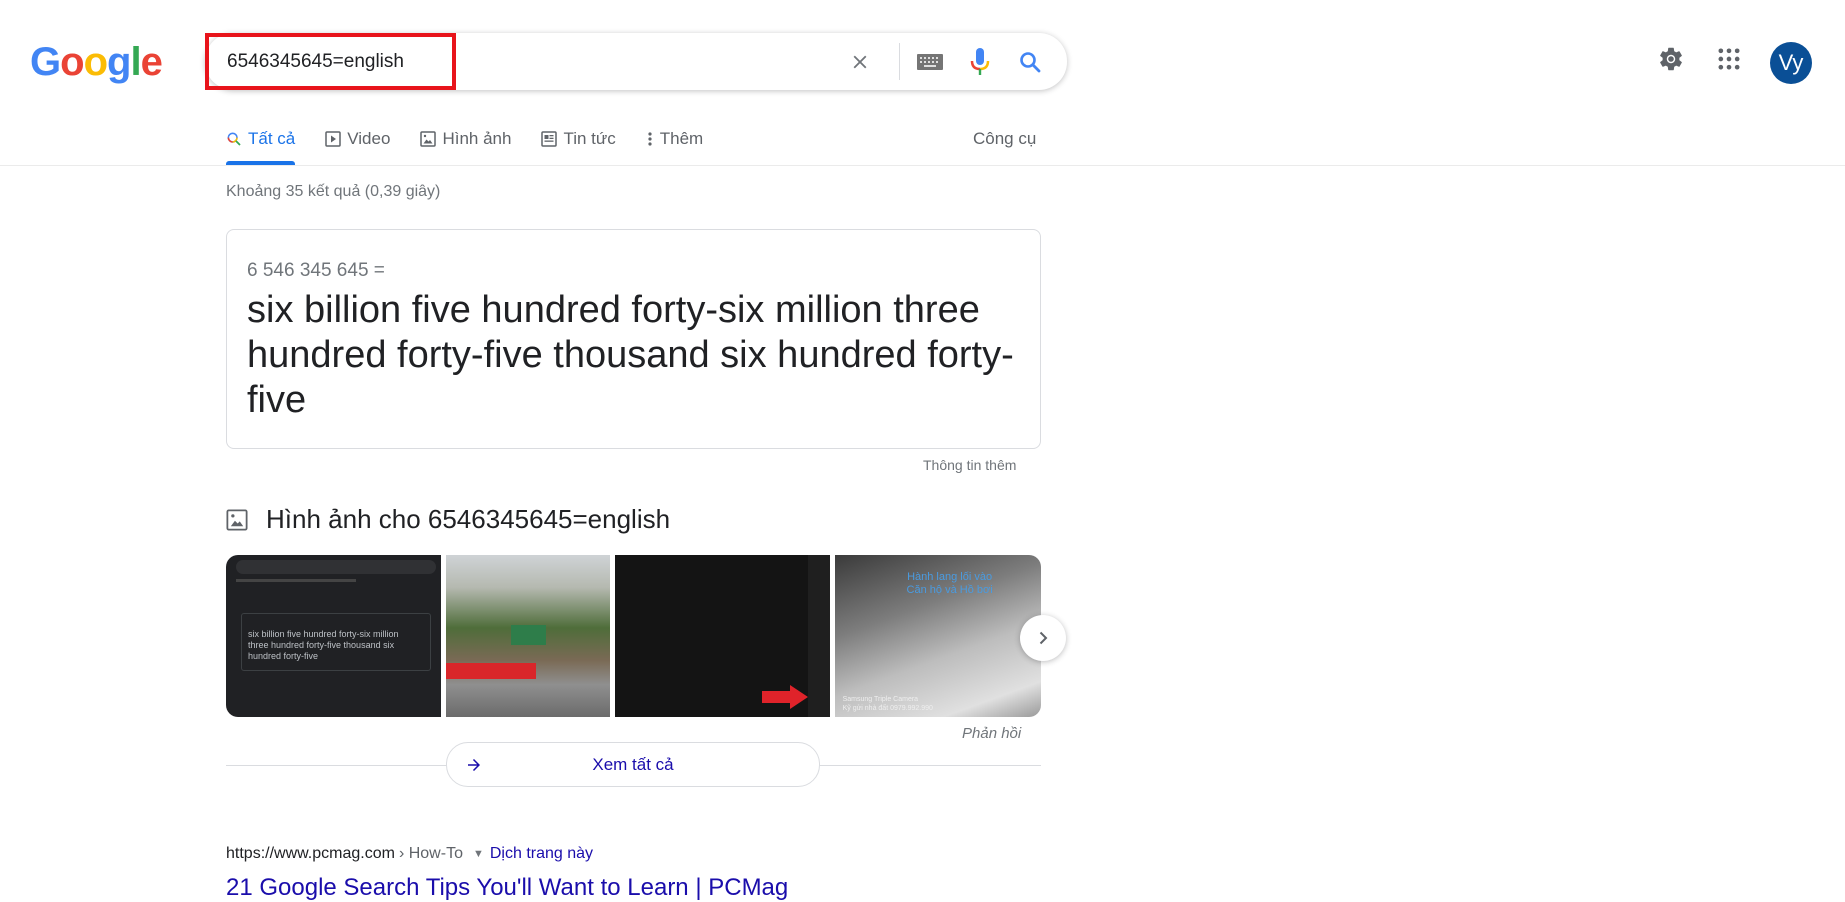  I want to click on tab-images: Hình ảnh, so click(465, 144).